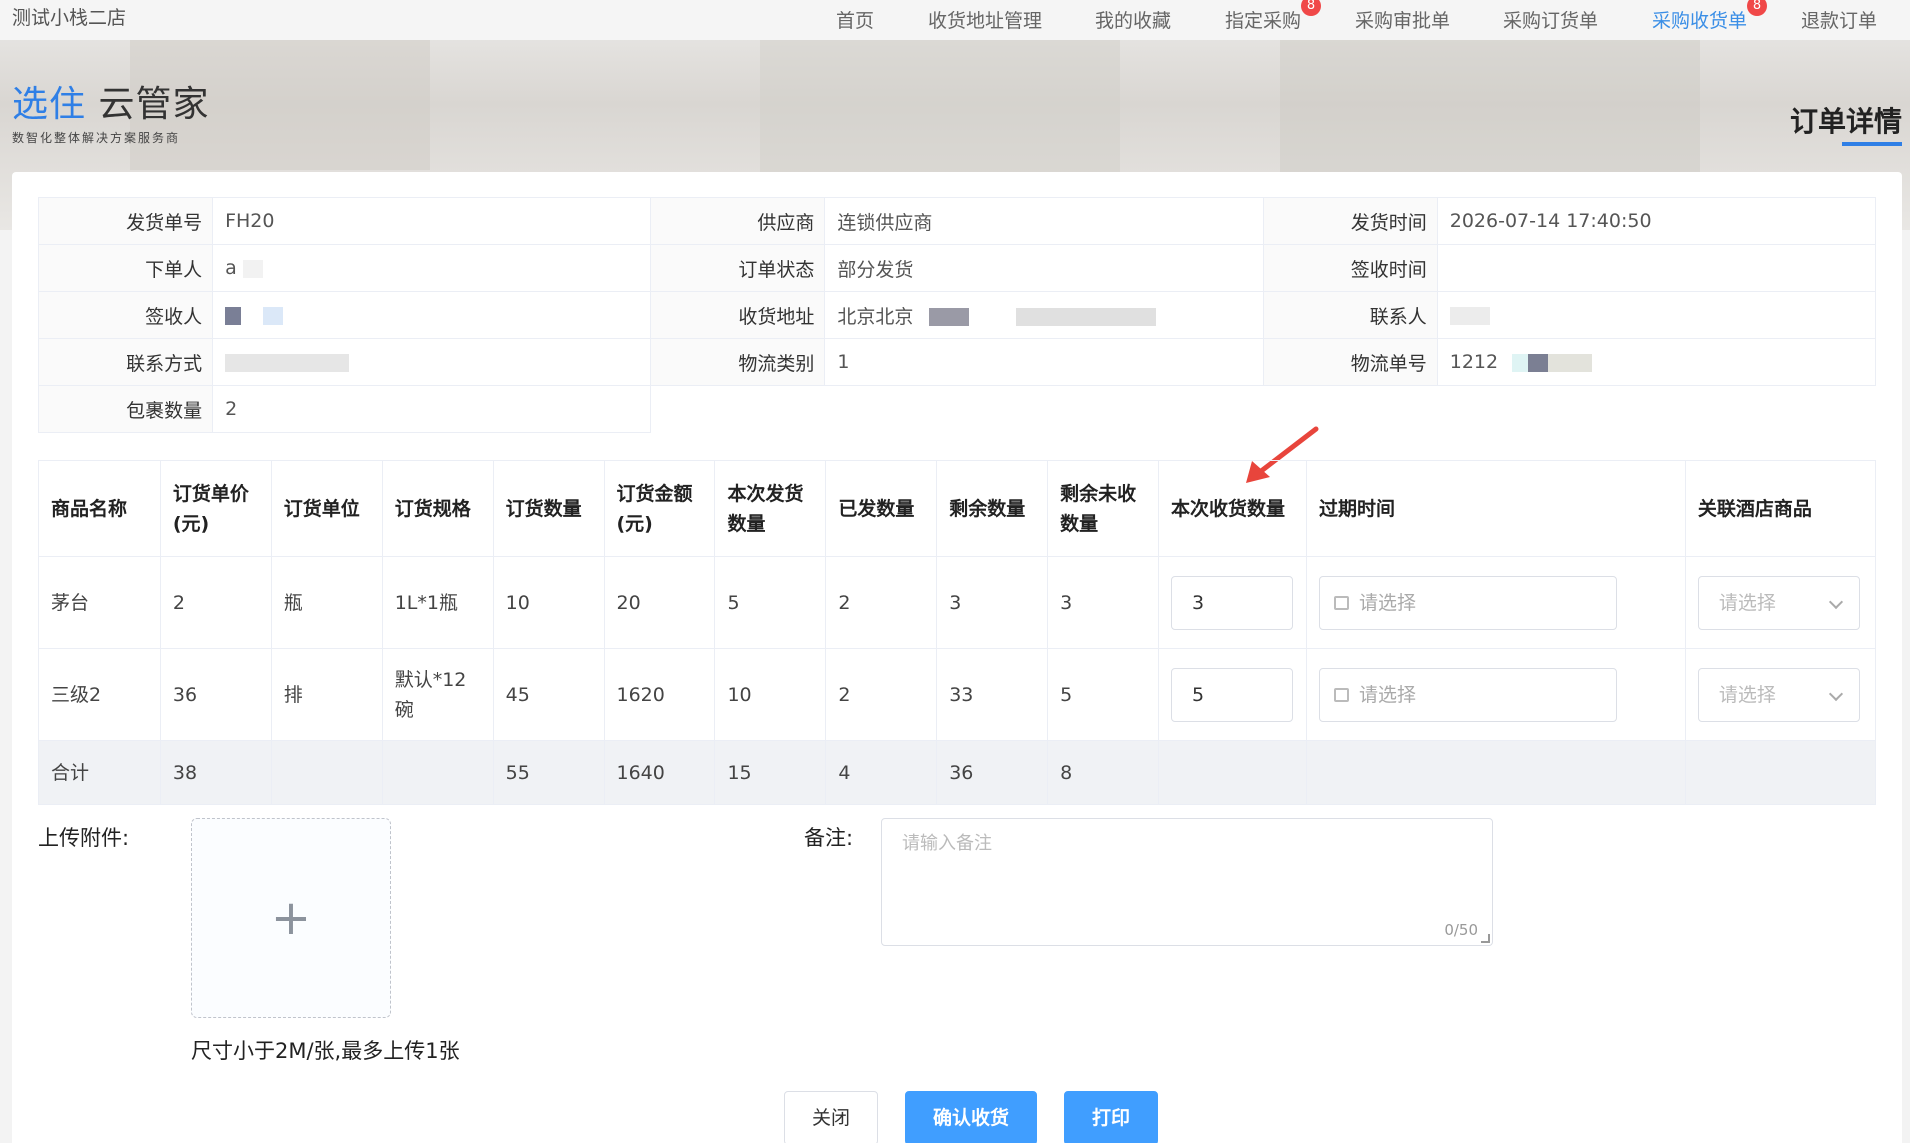  Describe the element at coordinates (1133, 19) in the screenshot. I see `nav-favorites: 我的收藏` at that location.